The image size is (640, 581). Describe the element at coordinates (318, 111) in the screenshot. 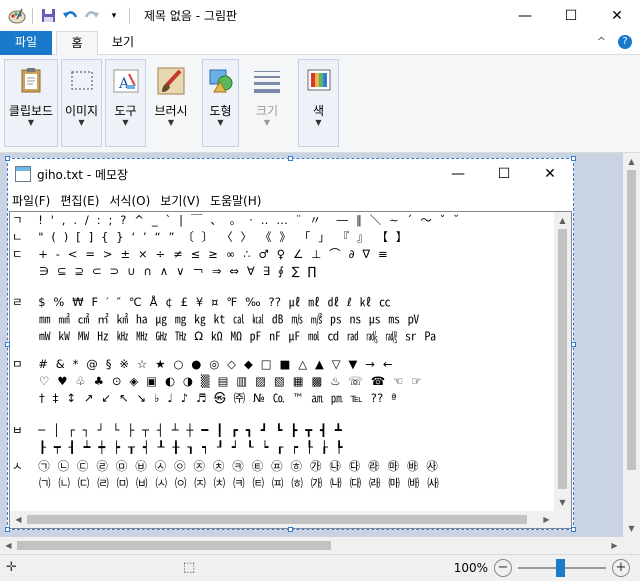

I see `colors-label: 색` at that location.